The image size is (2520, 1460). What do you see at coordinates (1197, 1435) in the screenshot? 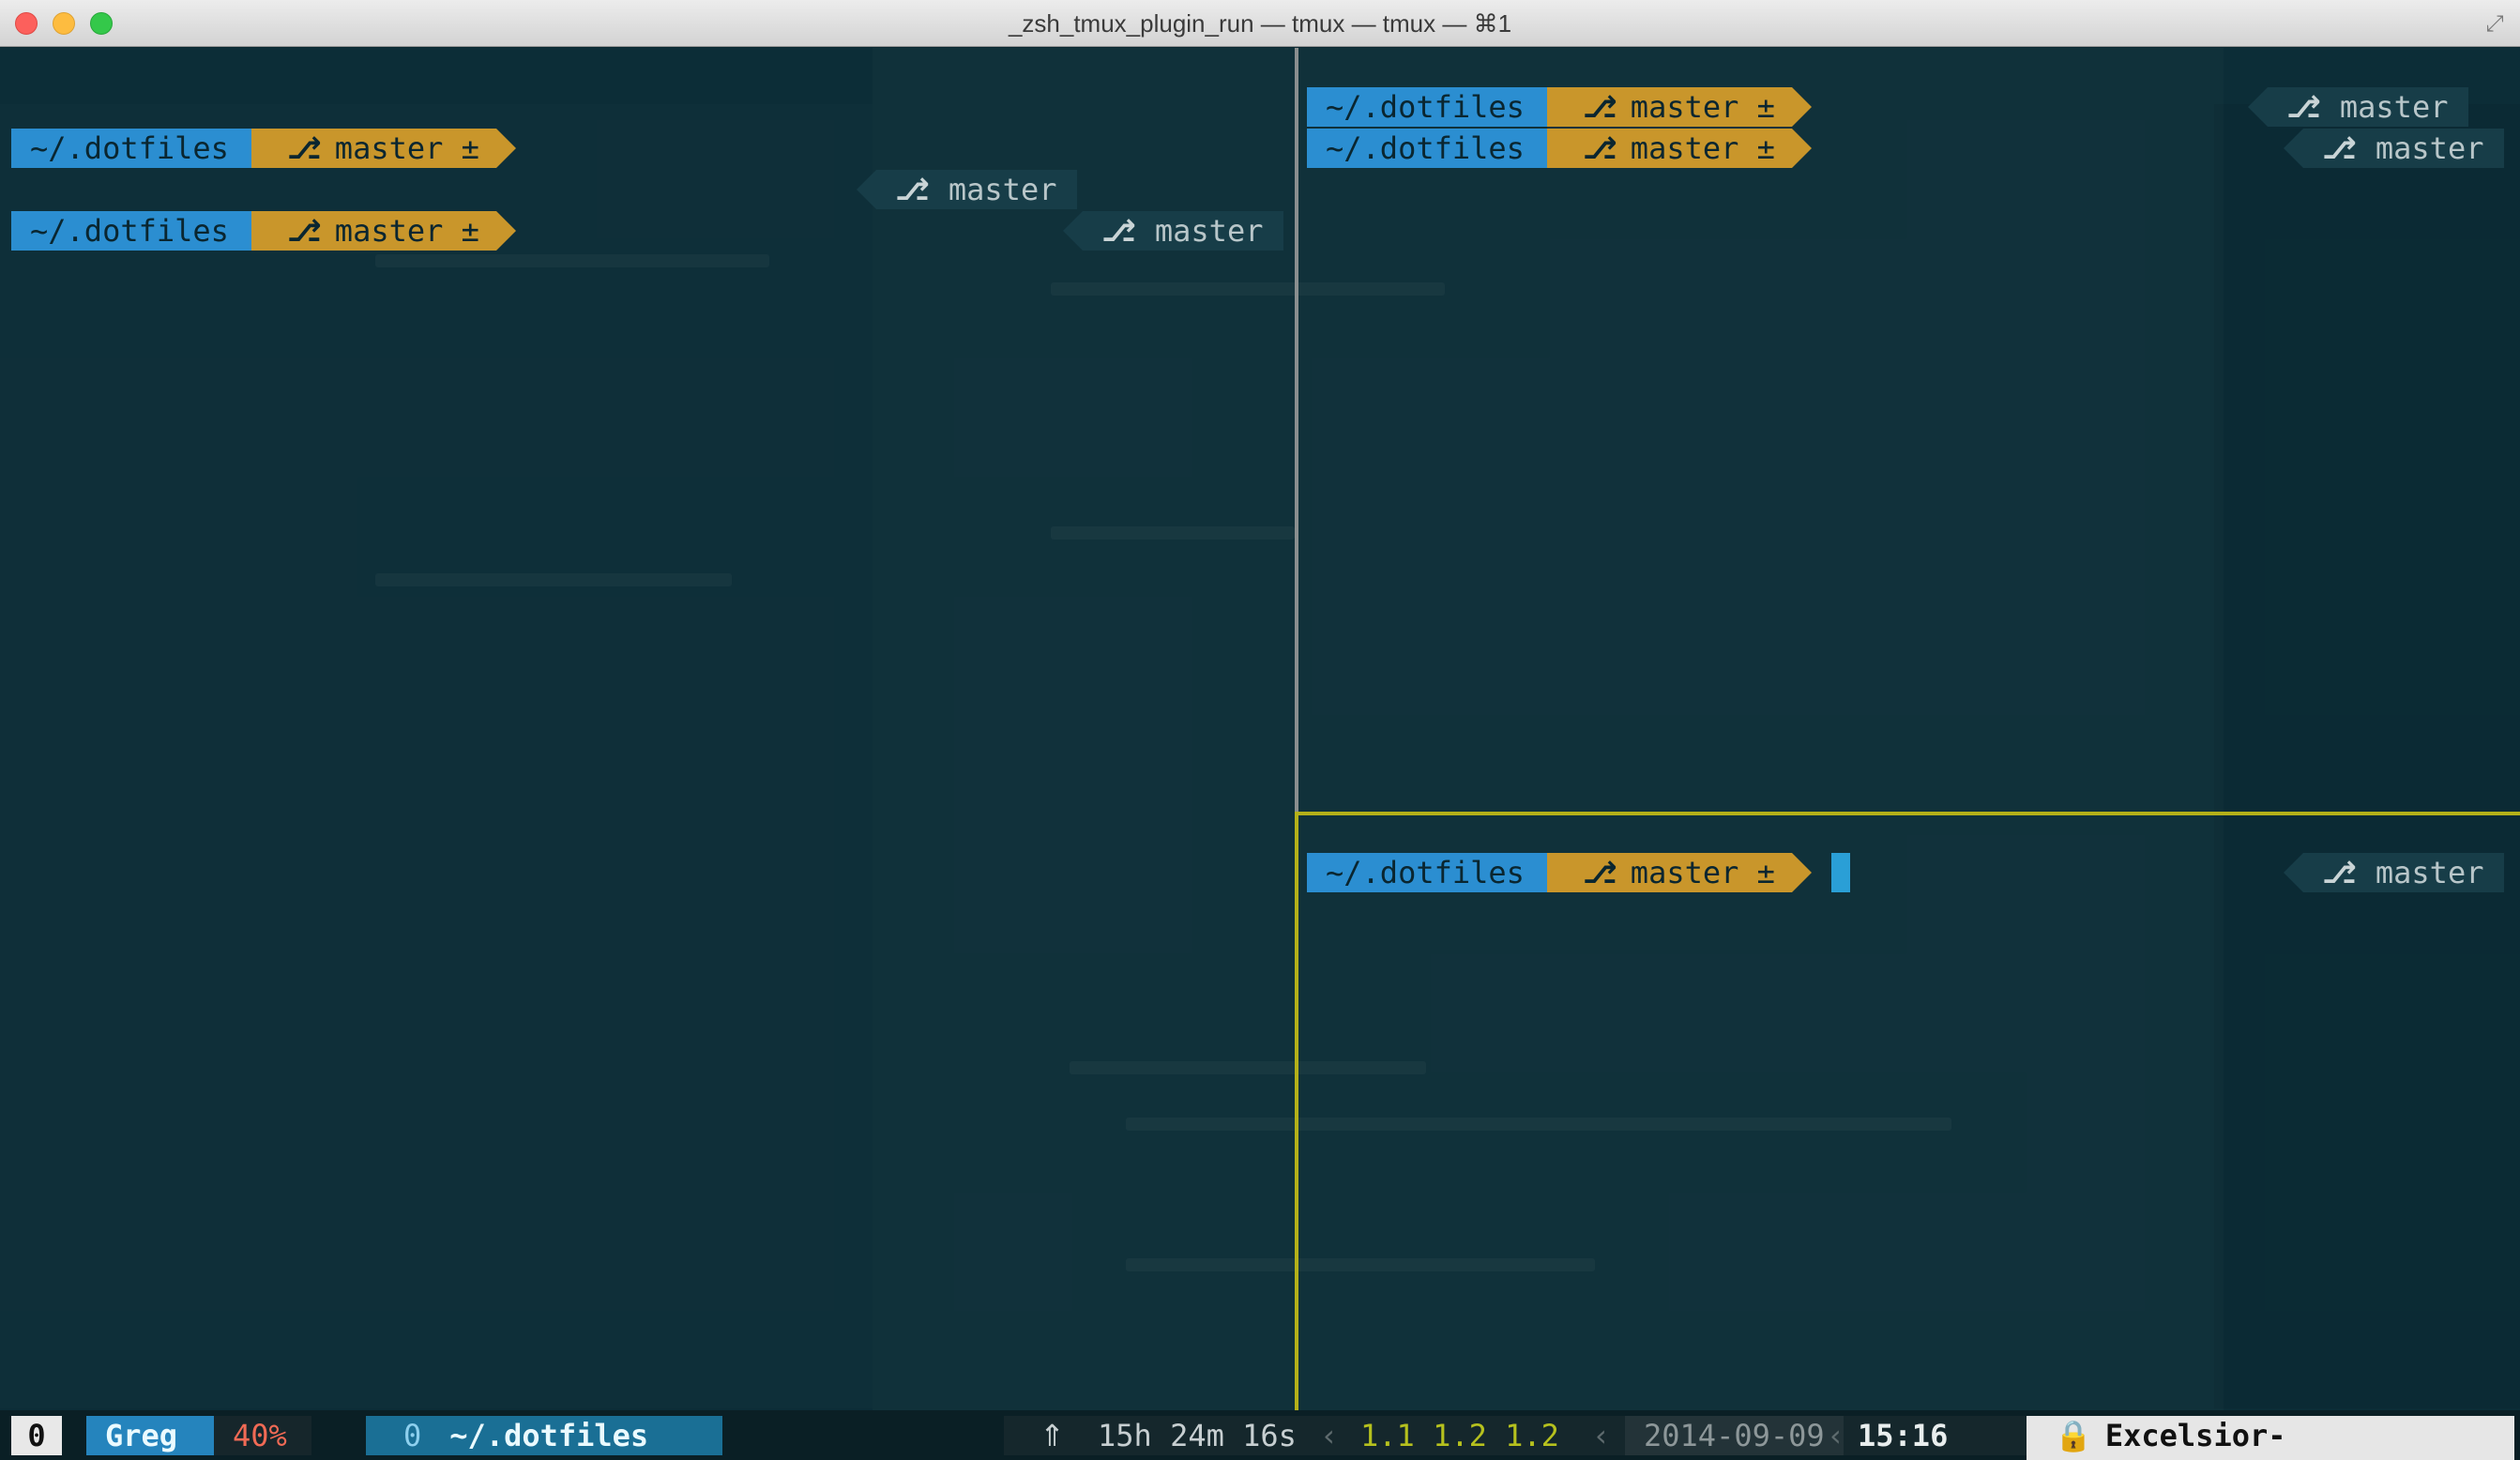
I see `uptime: 15h 24m 16s` at bounding box center [1197, 1435].